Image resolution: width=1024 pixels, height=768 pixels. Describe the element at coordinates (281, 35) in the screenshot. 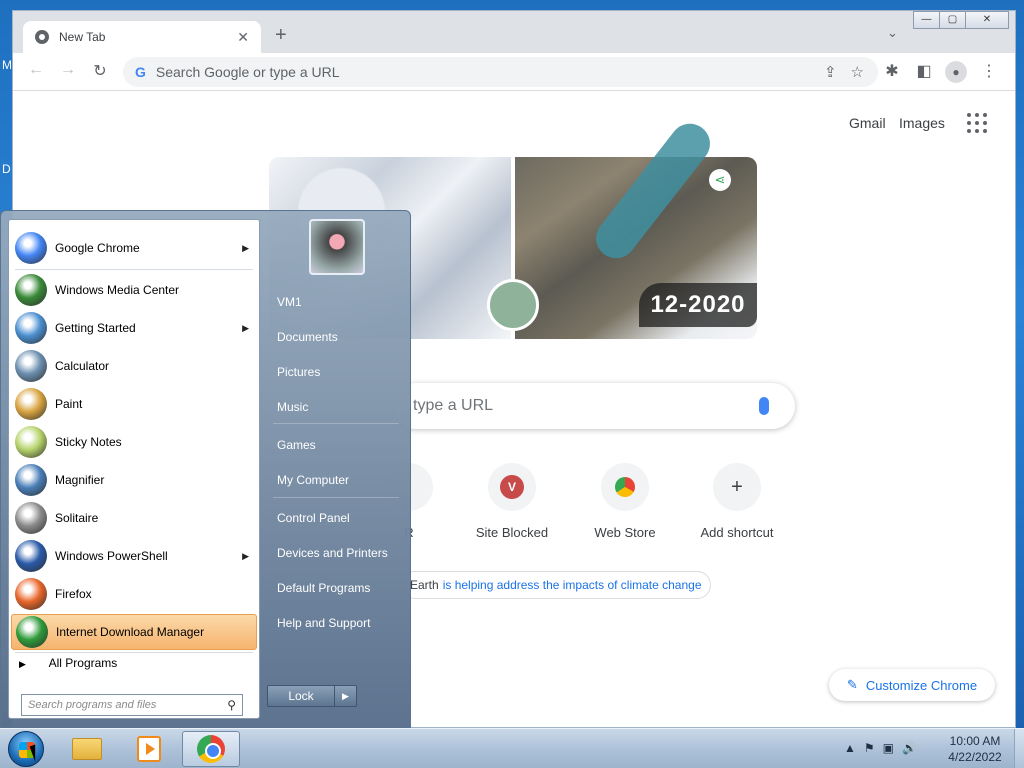

I see `new-tab-button: +` at that location.